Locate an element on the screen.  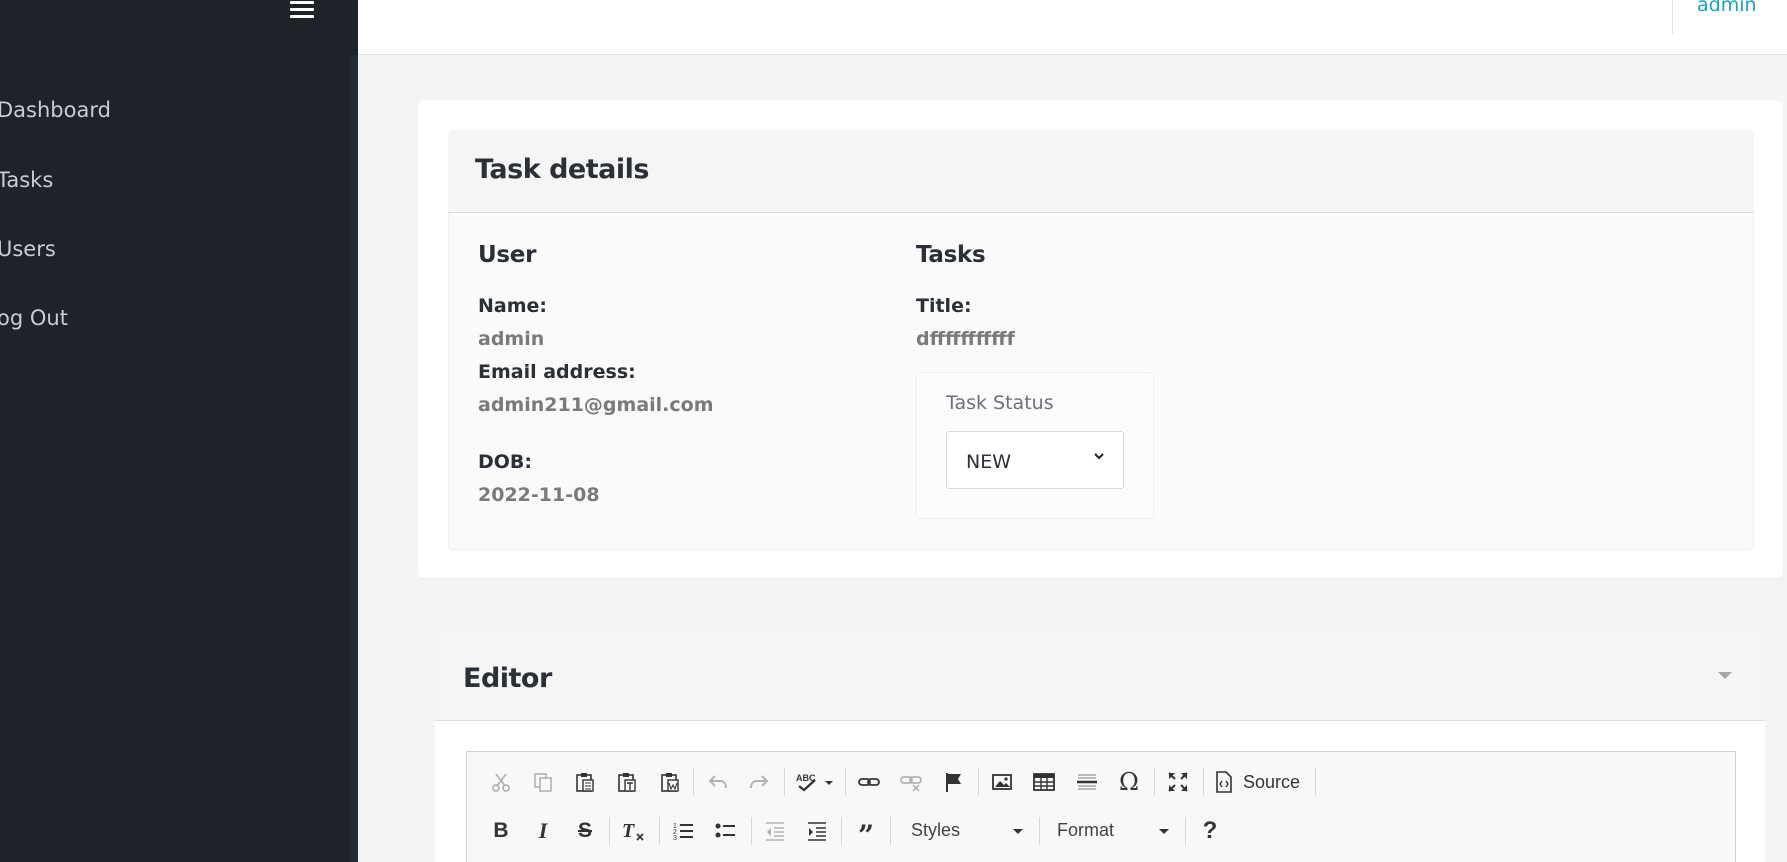
paste-icon is located at coordinates (585, 782).